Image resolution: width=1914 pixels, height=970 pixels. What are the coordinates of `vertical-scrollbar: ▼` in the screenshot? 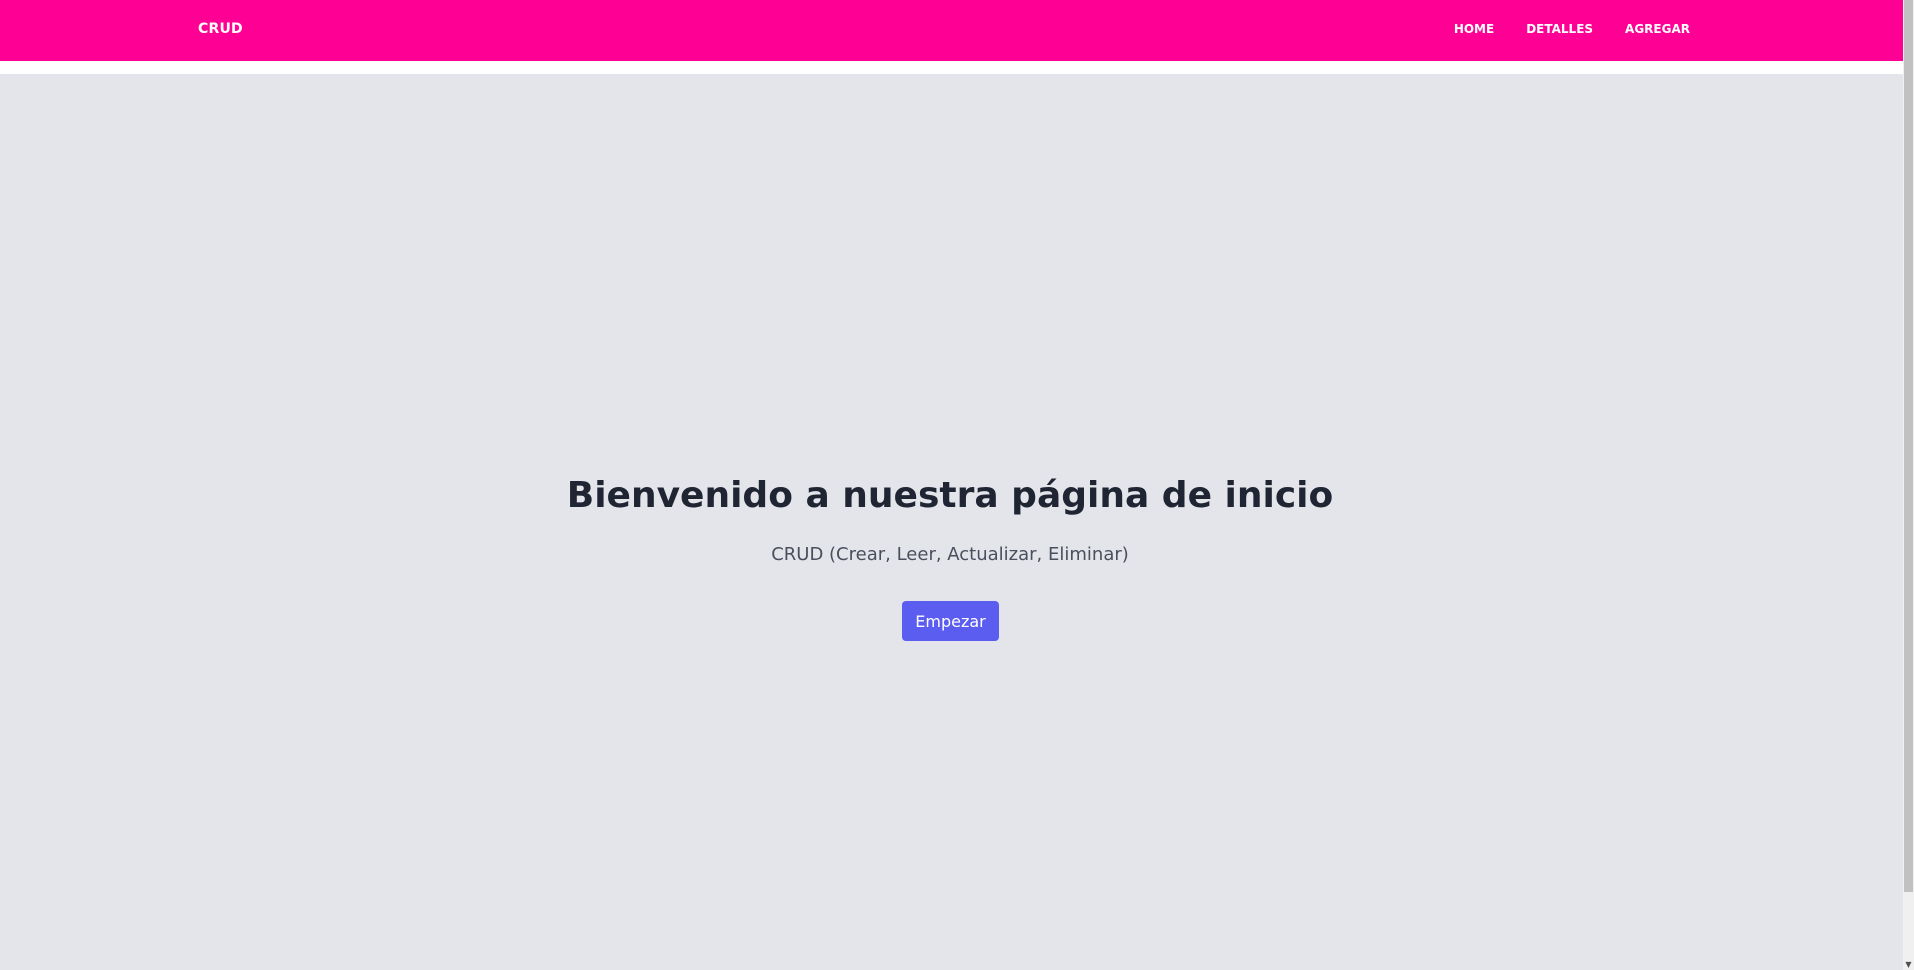 It's located at (1908, 485).